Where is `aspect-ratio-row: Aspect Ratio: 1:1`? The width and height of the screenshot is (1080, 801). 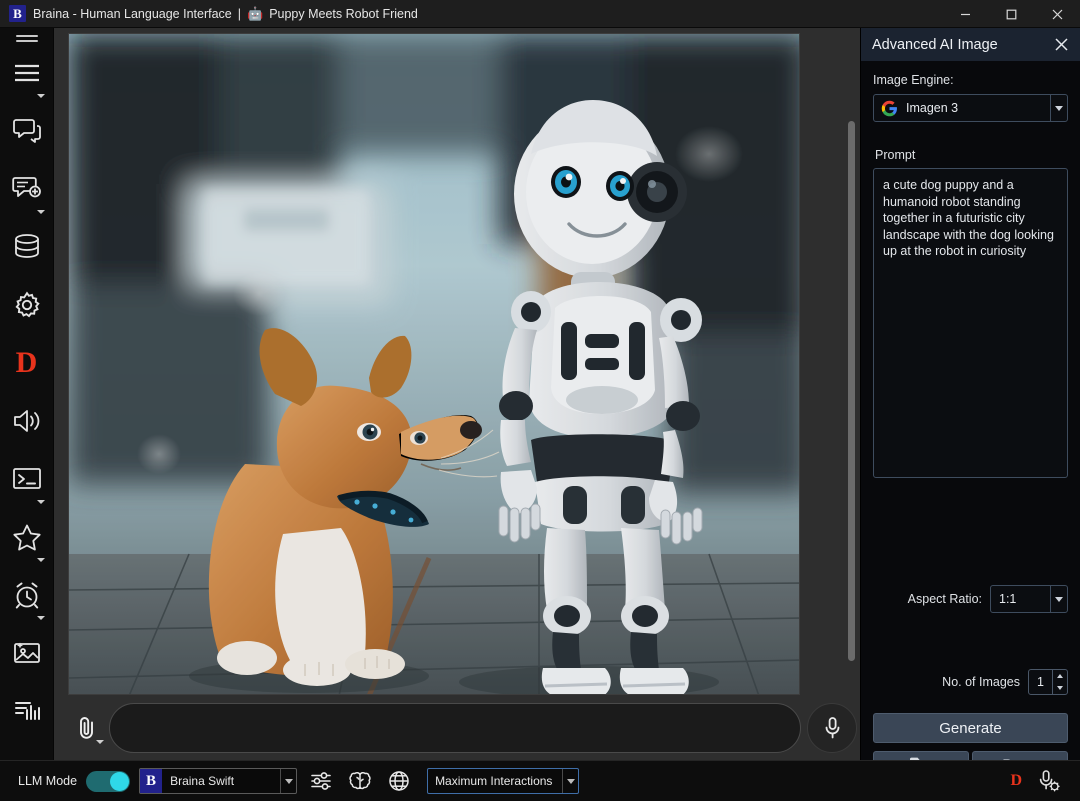
aspect-ratio-row: Aspect Ratio: 1:1 is located at coordinates (970, 599).